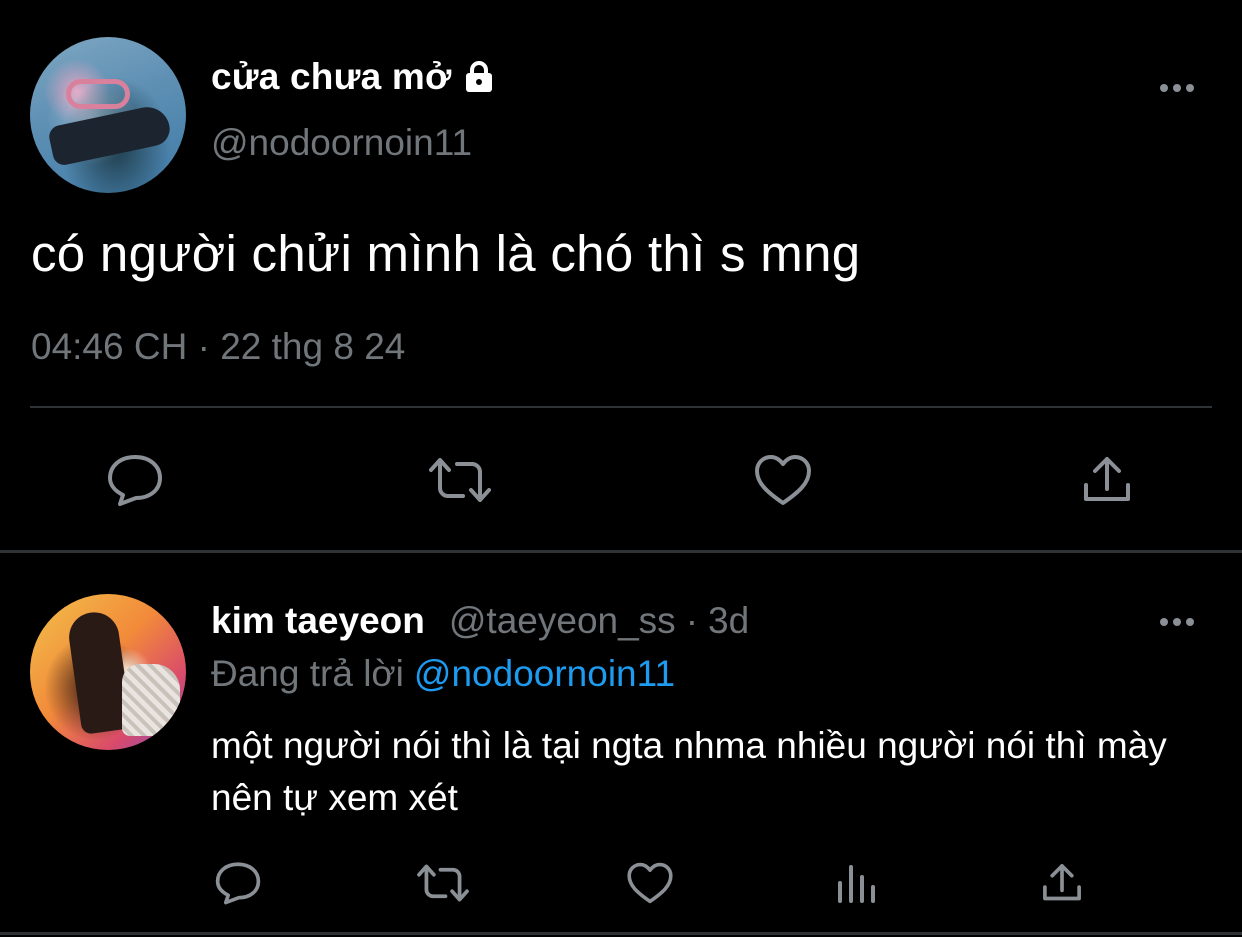 This screenshot has height=937, width=1242. What do you see at coordinates (341, 143) in the screenshot?
I see `author-handle: @nodoornoin11` at bounding box center [341, 143].